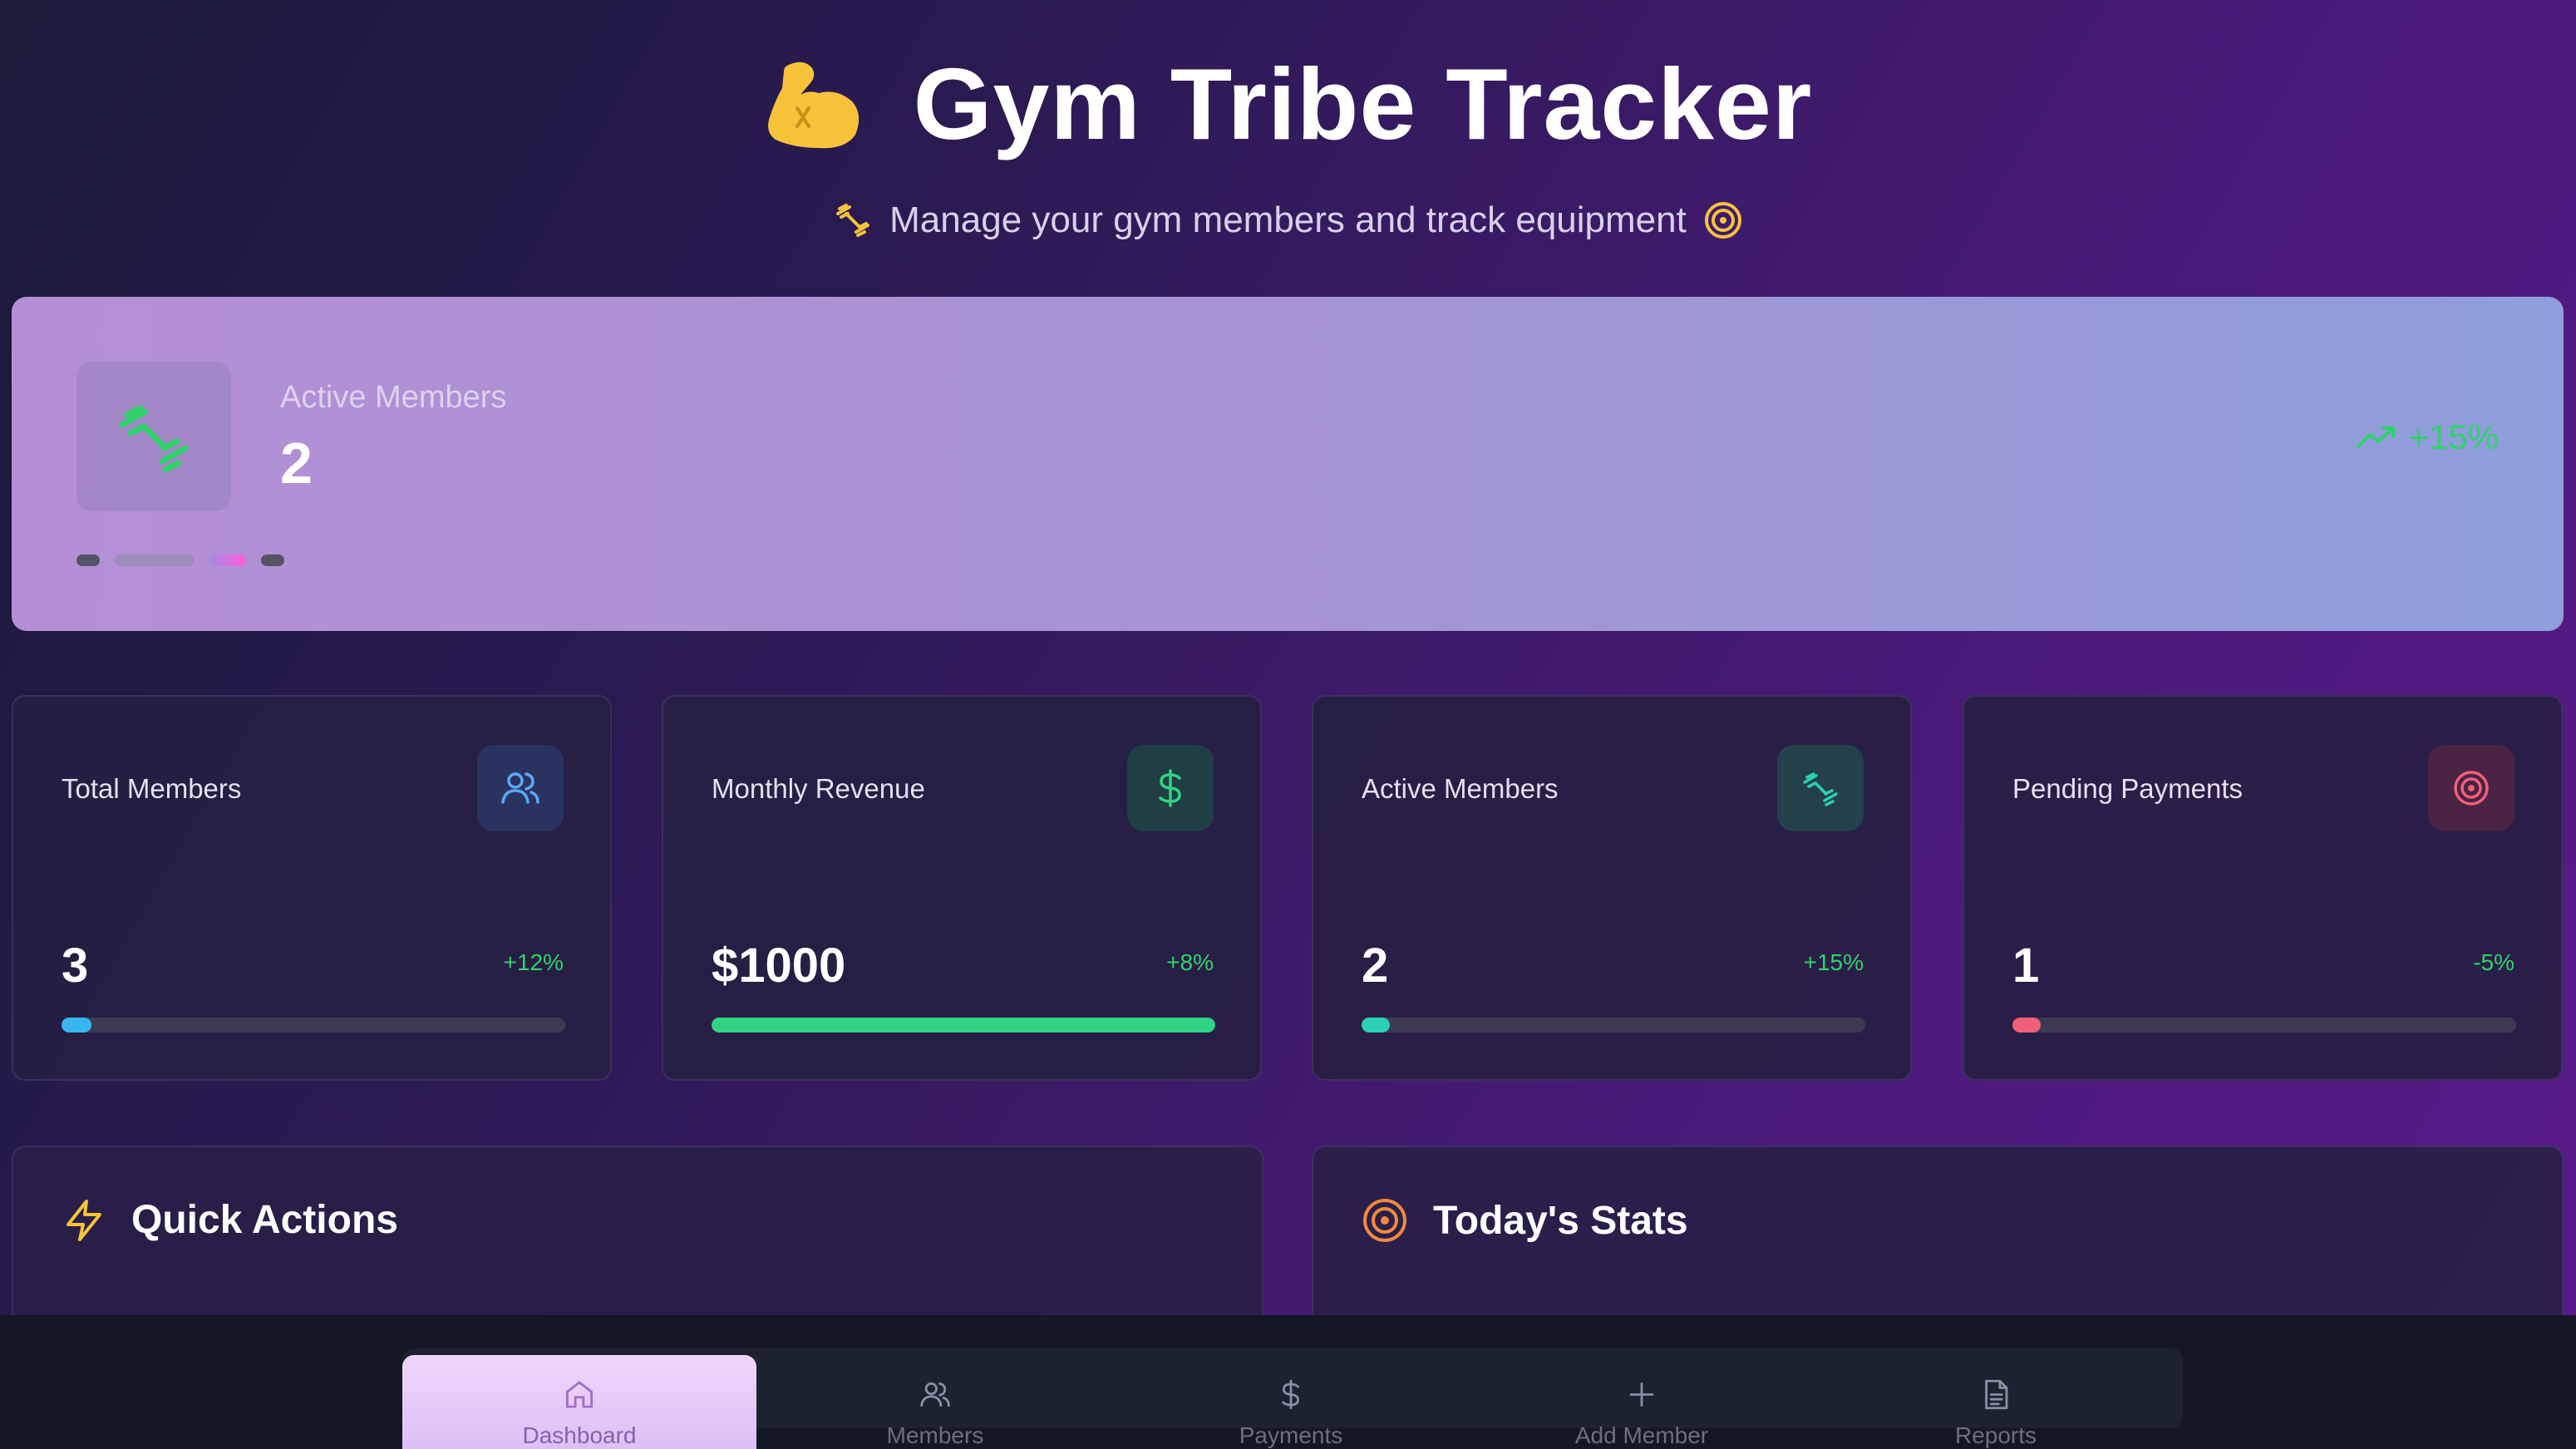 The height and width of the screenshot is (1449, 2576). What do you see at coordinates (1363, 103) in the screenshot?
I see `app-title: Gym Tribe Tracker` at bounding box center [1363, 103].